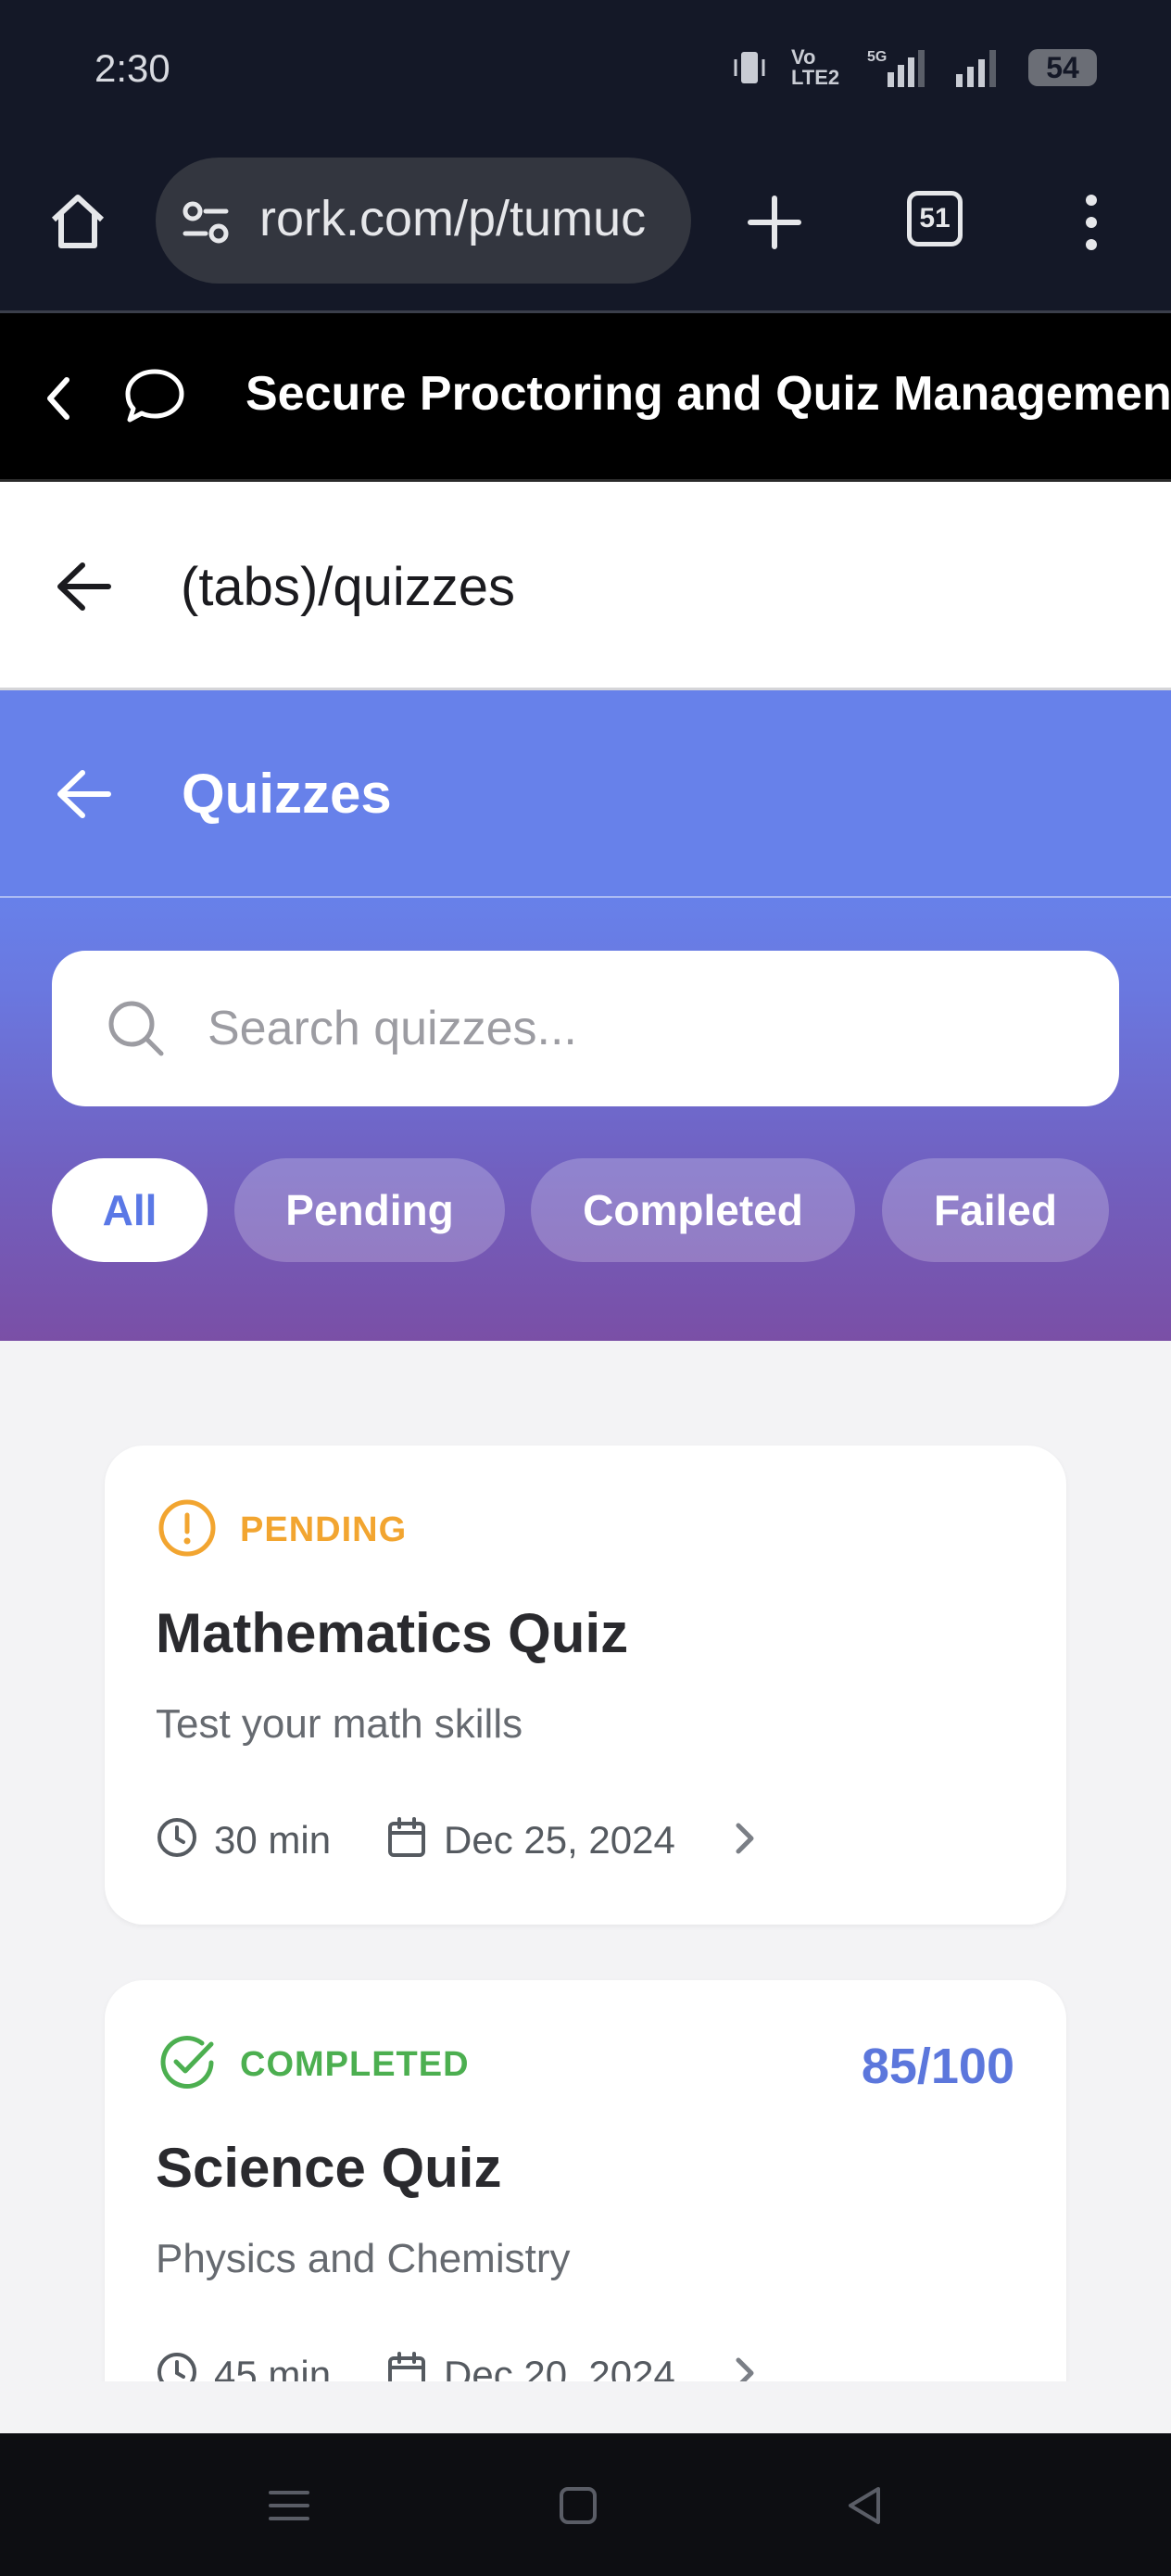  Describe the element at coordinates (693, 1210) in the screenshot. I see `filter-chip-completed: Completed` at that location.